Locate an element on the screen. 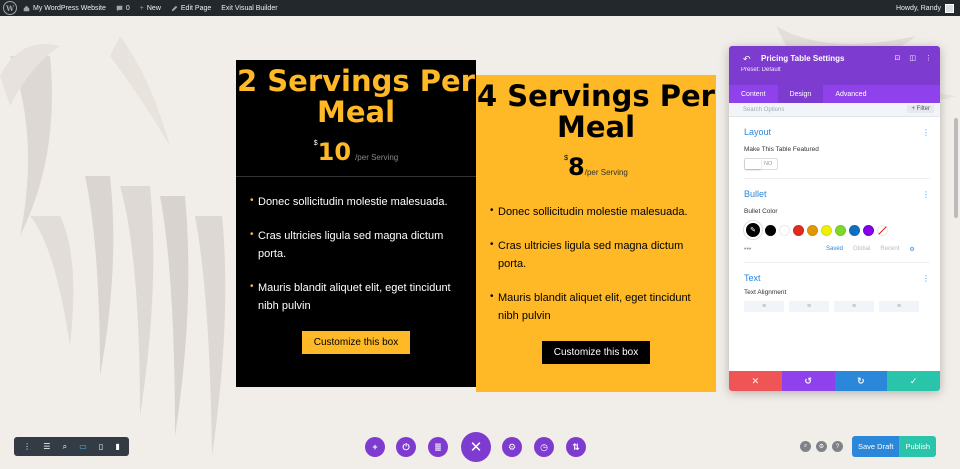 The height and width of the screenshot is (469, 960). save-draft-button: Save Draft is located at coordinates (876, 446).